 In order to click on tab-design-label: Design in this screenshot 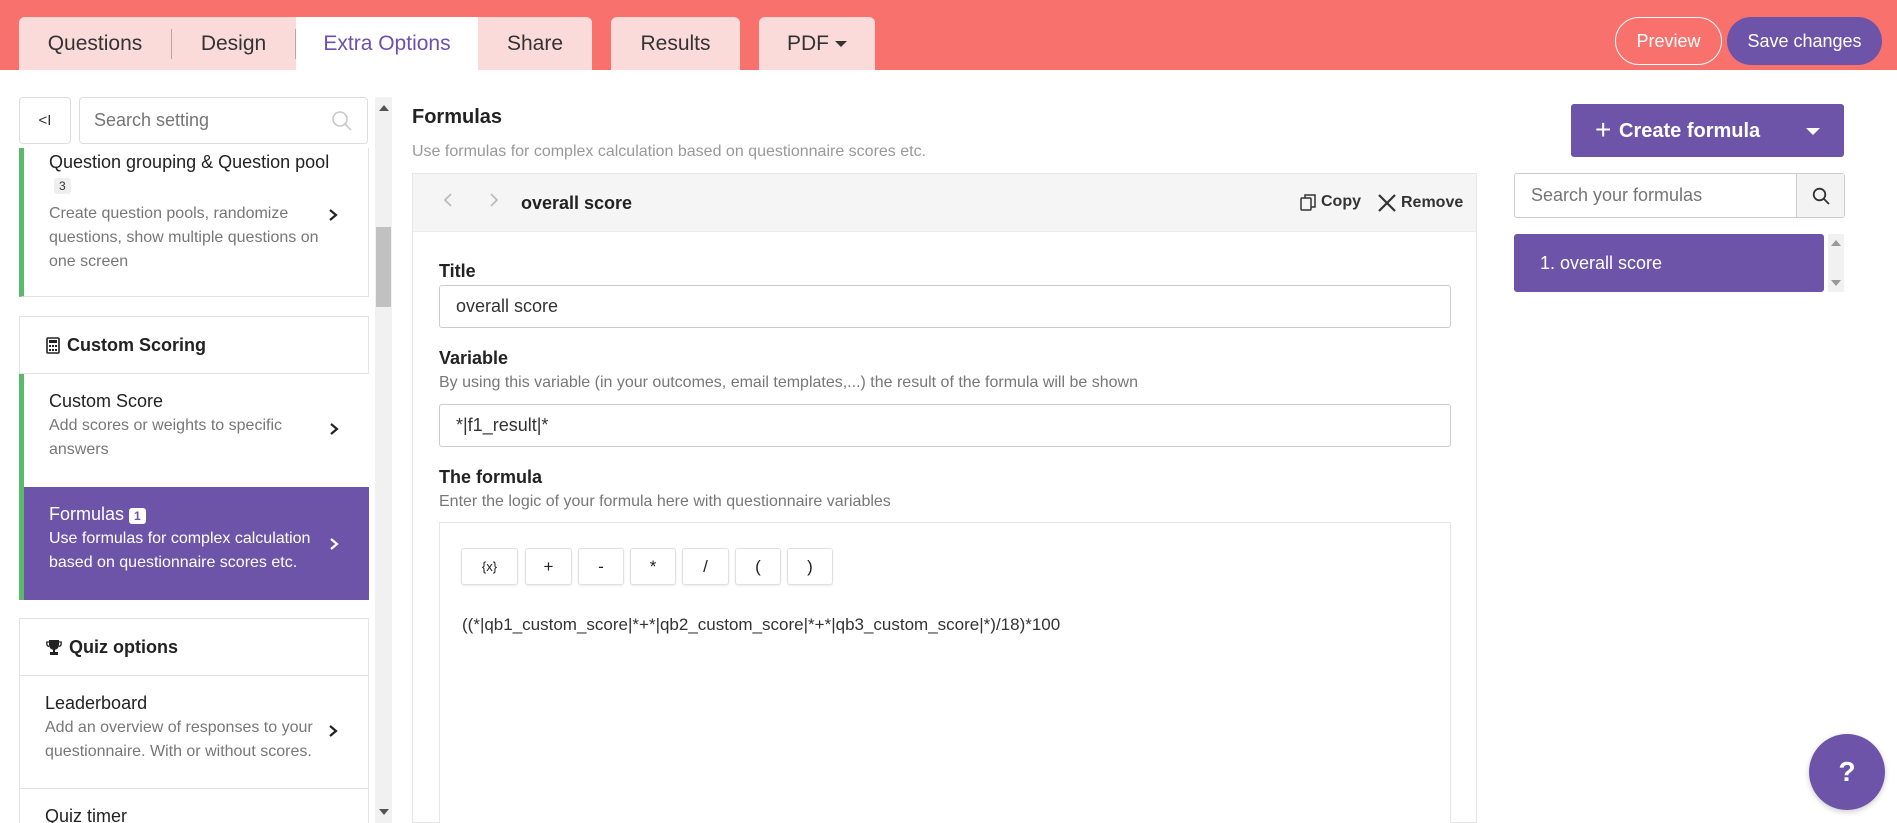, I will do `click(233, 43)`.